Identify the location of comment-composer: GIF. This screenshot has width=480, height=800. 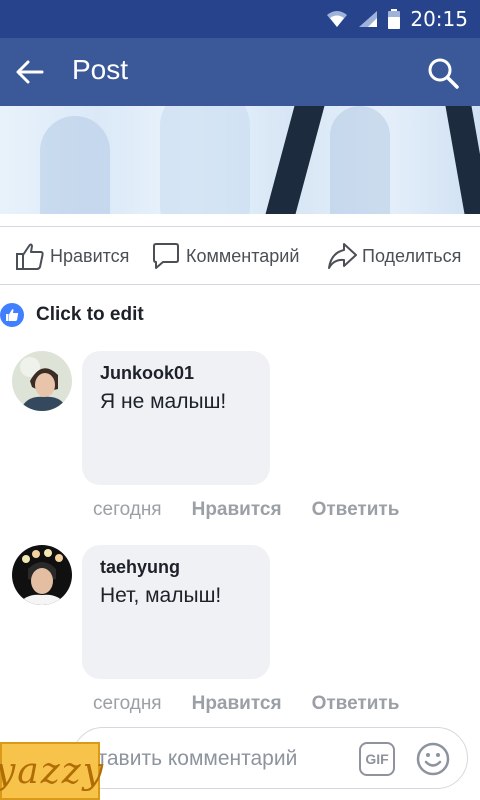
(270, 758).